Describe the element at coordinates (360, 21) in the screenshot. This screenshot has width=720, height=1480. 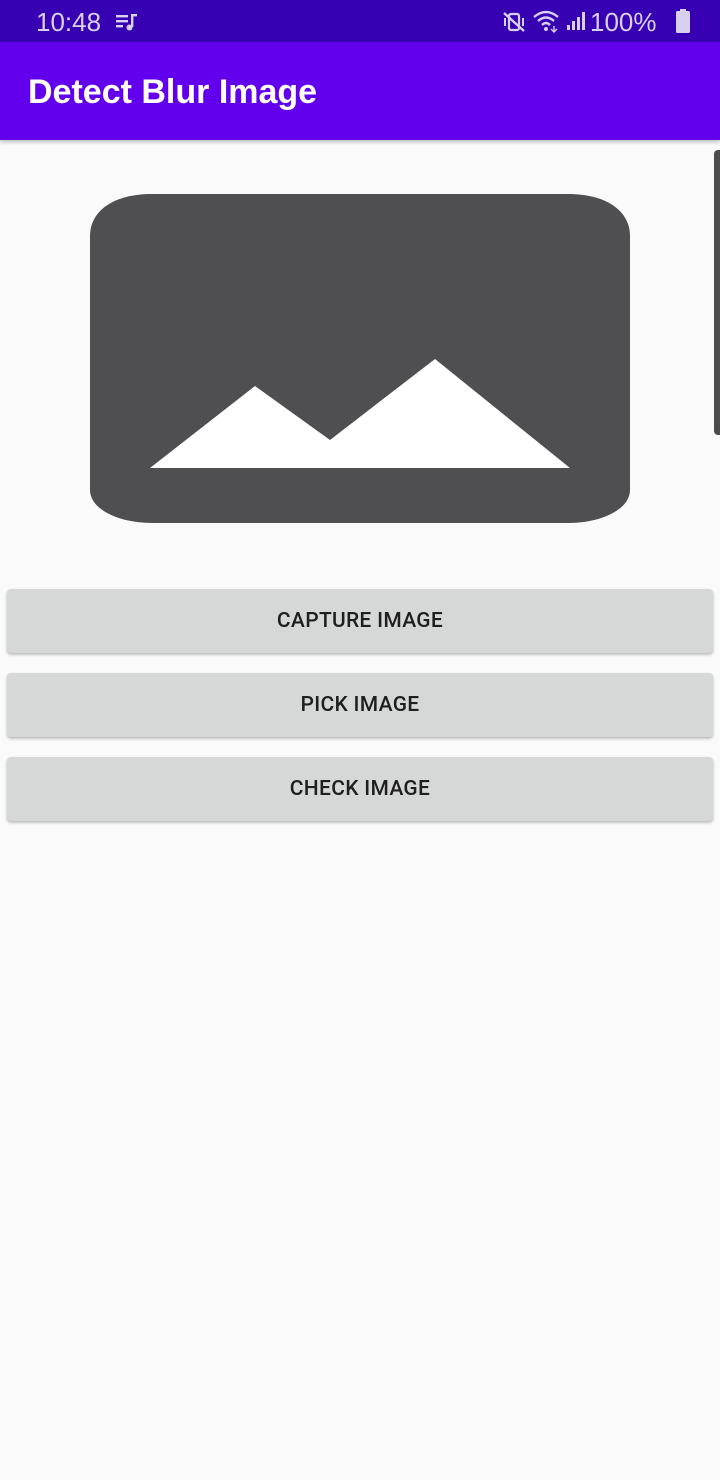
I see `status-bar: 10:48 100%` at that location.